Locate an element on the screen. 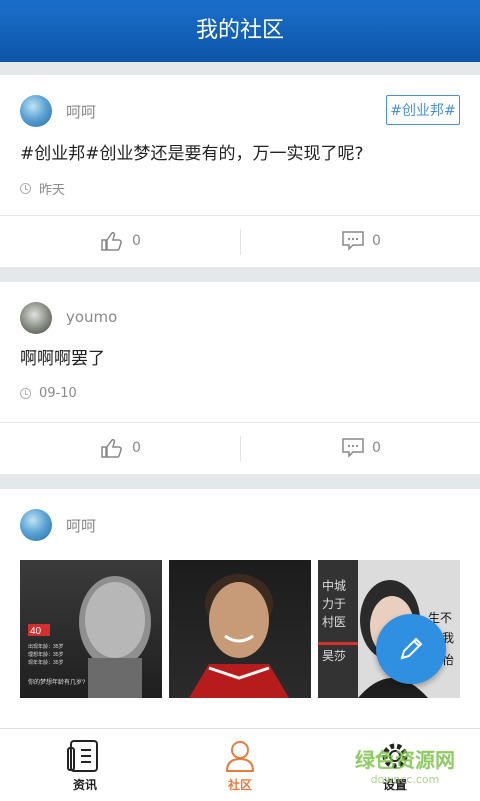  post-time: 昨天 is located at coordinates (42, 188).